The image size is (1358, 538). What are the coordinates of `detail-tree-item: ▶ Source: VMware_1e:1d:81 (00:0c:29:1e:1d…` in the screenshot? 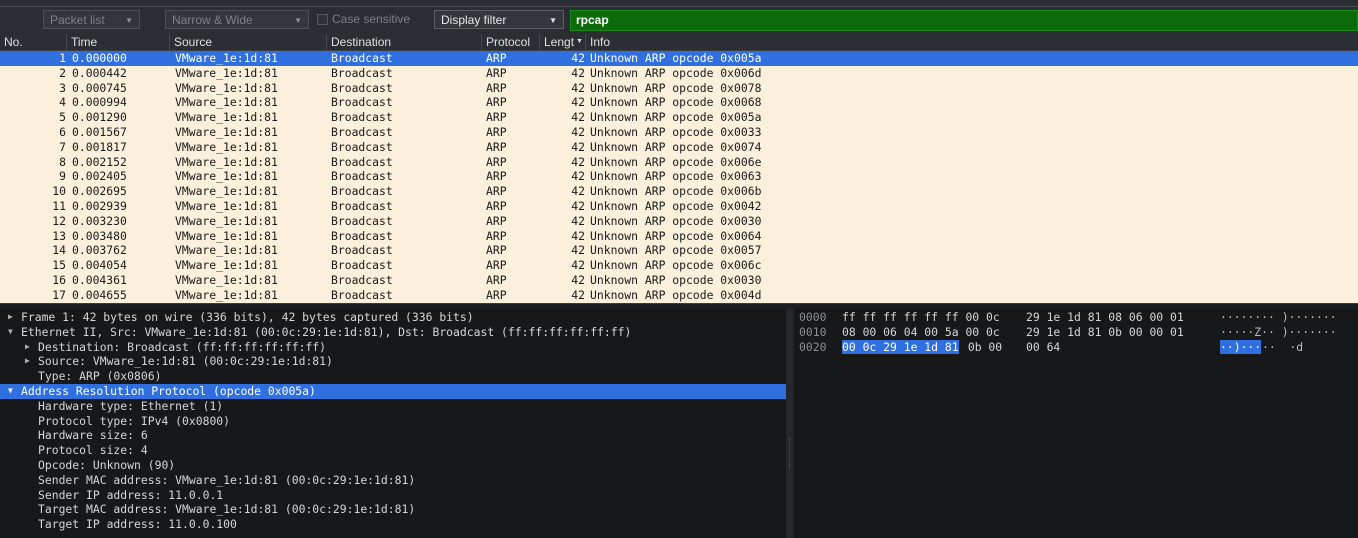 It's located at (393, 361).